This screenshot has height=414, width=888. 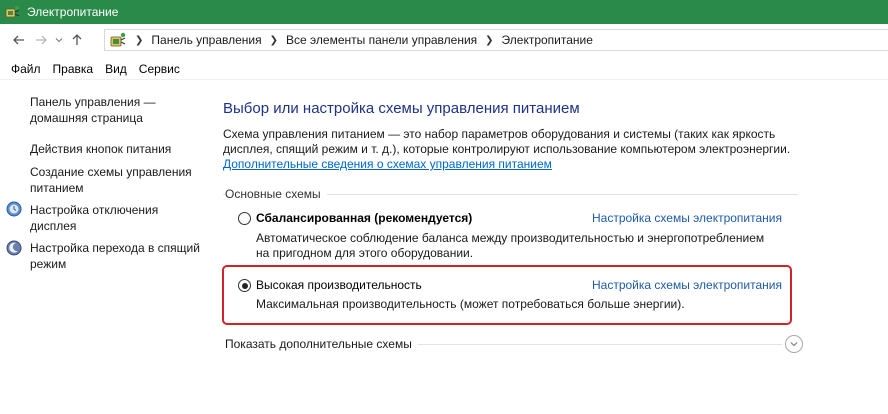 What do you see at coordinates (23, 69) in the screenshot?
I see `menu-file: Файл` at bounding box center [23, 69].